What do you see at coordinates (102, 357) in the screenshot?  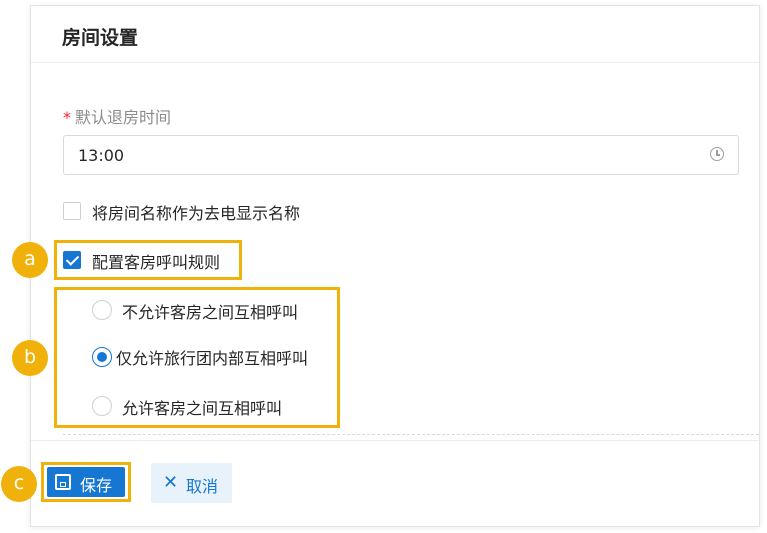 I see `radio-group-only-calls` at bounding box center [102, 357].